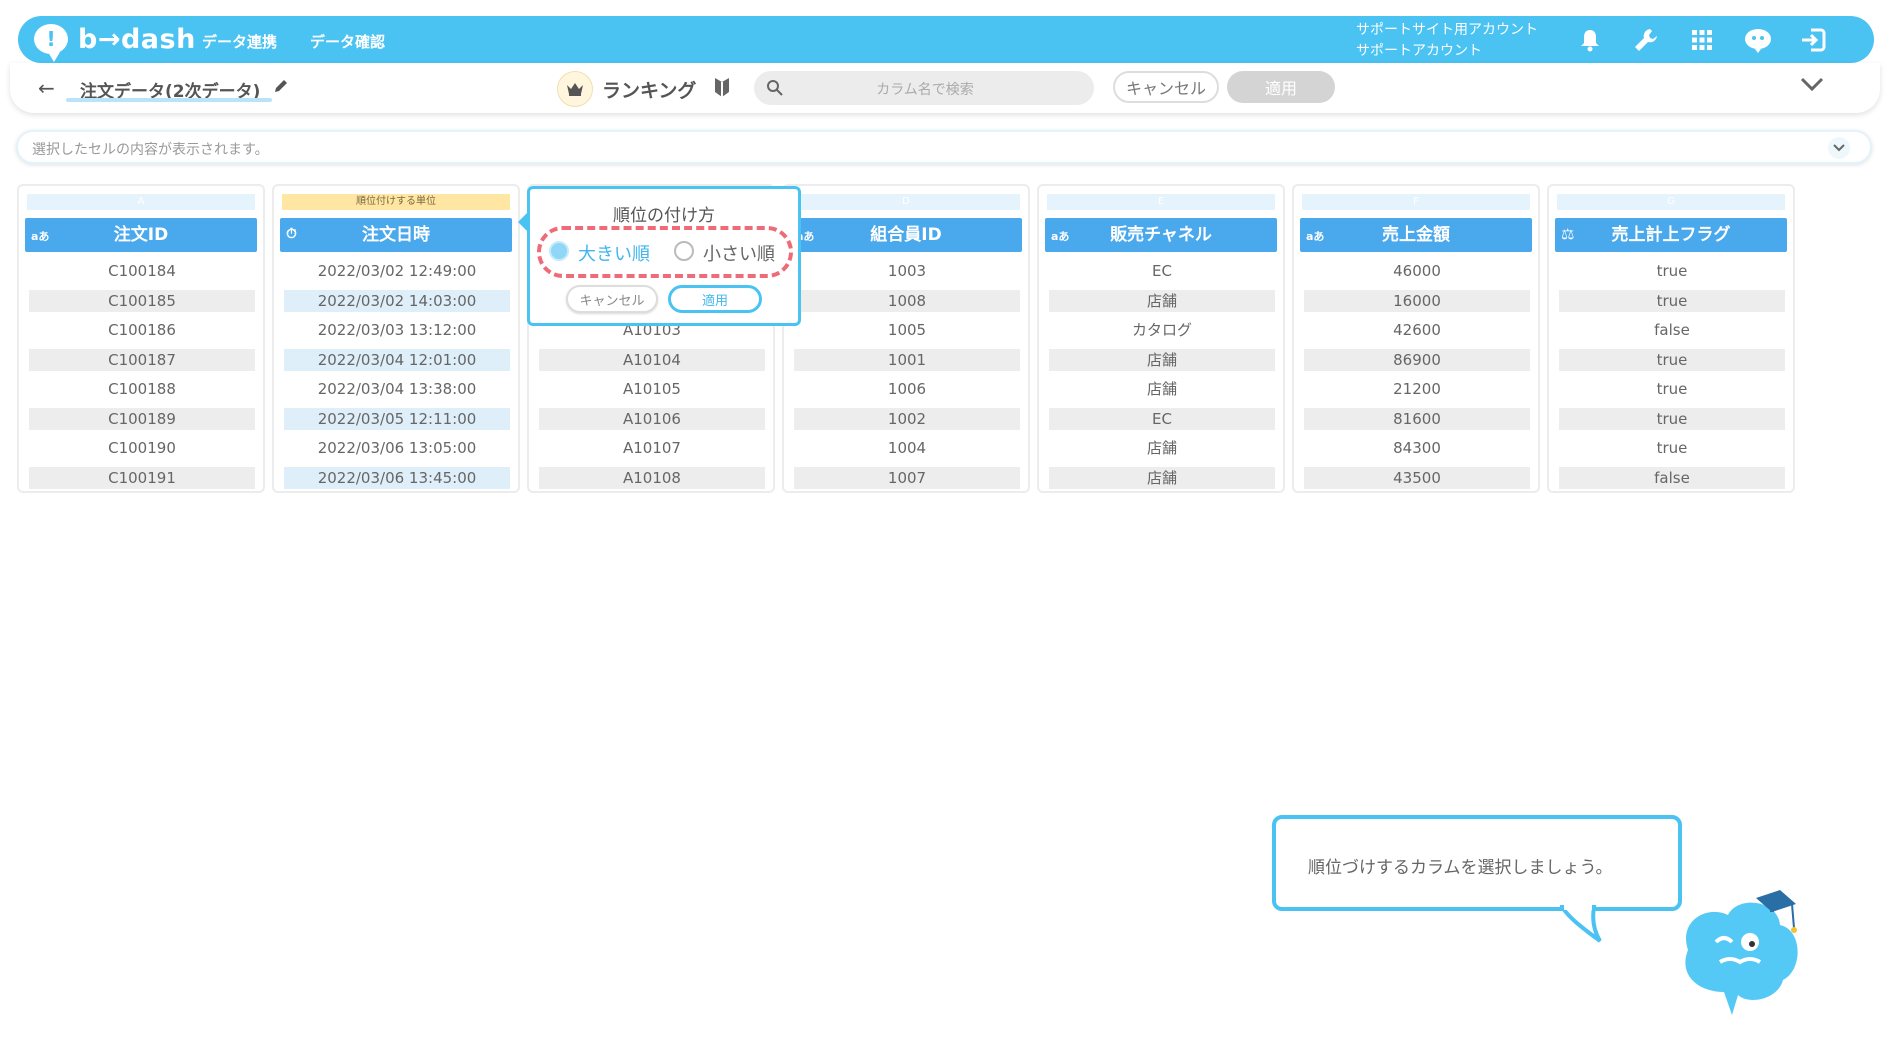  I want to click on table-cell: C100186, so click(142, 330).